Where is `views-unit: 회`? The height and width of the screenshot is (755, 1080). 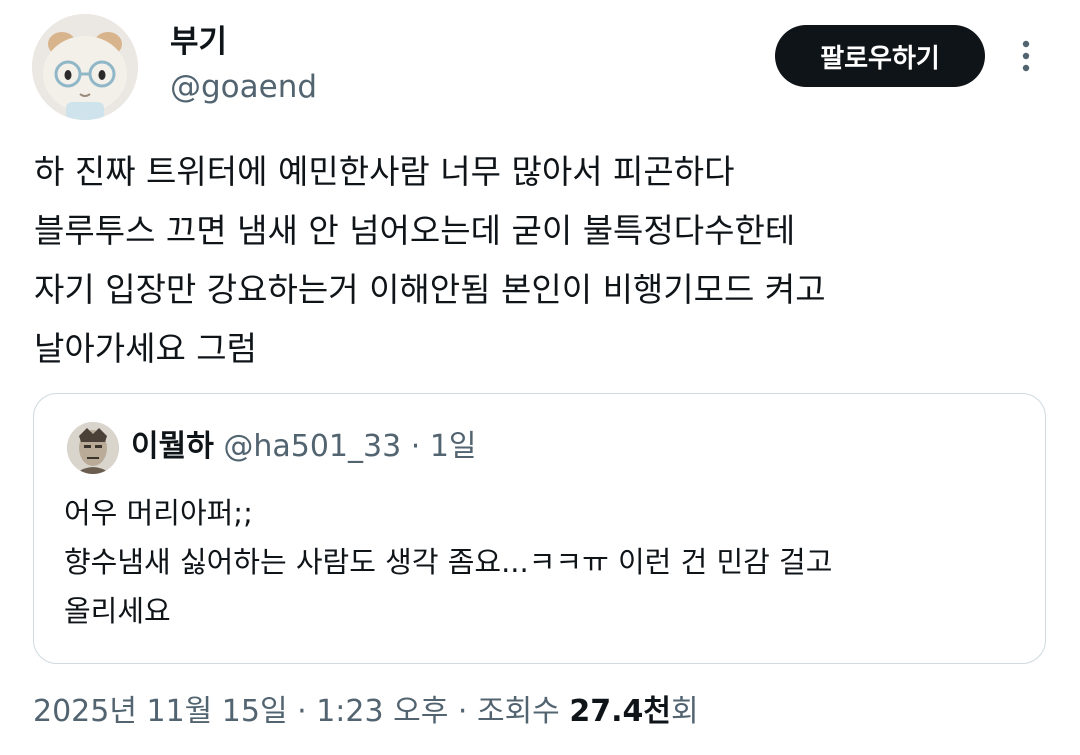 views-unit: 회 is located at coordinates (684, 711).